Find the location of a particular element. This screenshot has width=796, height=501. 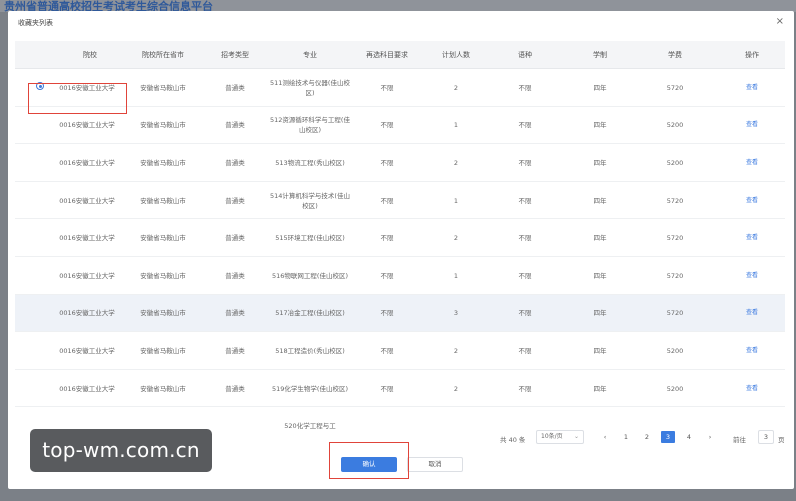

page-suffix: 页 is located at coordinates (781, 440).